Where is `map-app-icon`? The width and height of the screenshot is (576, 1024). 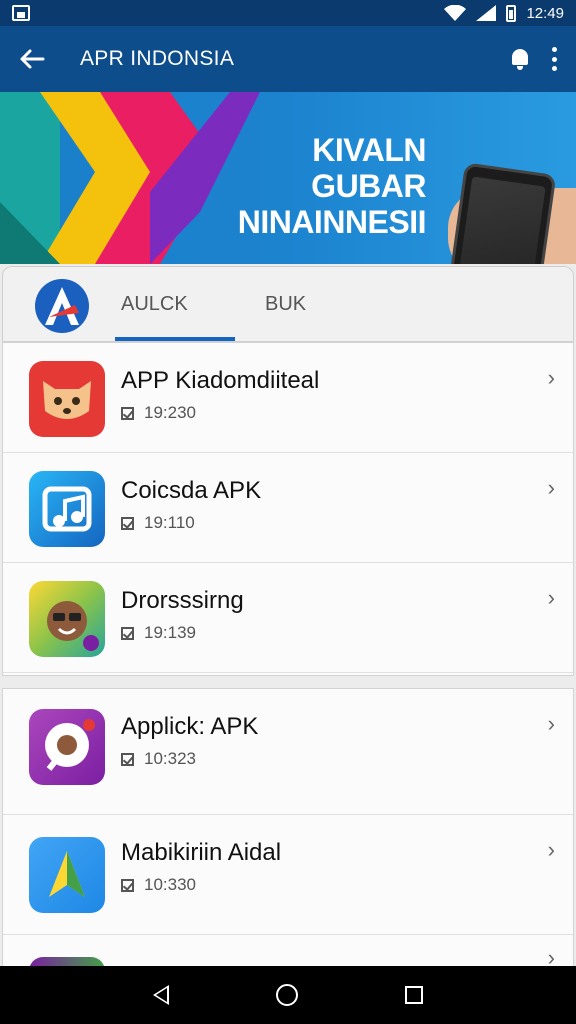
map-app-icon is located at coordinates (67, 875).